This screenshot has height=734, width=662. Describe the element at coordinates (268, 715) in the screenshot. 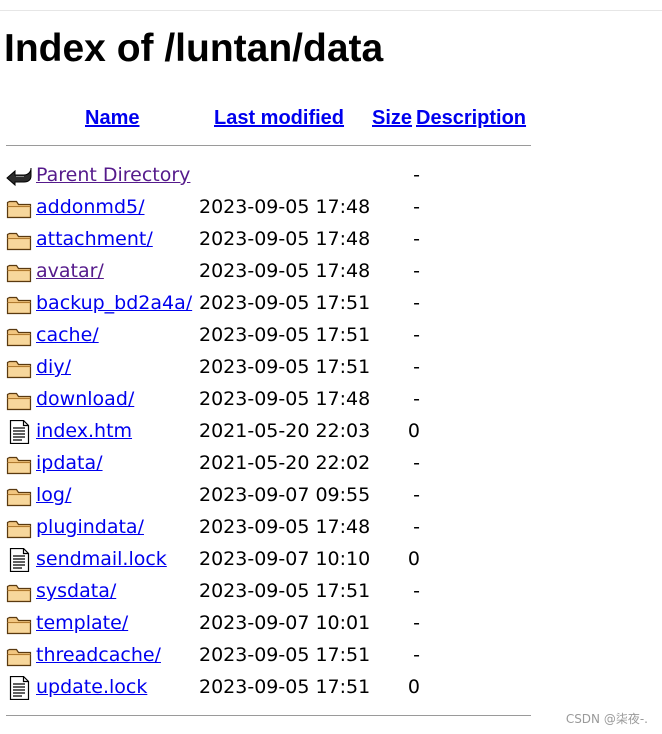

I see `footer-divider` at that location.